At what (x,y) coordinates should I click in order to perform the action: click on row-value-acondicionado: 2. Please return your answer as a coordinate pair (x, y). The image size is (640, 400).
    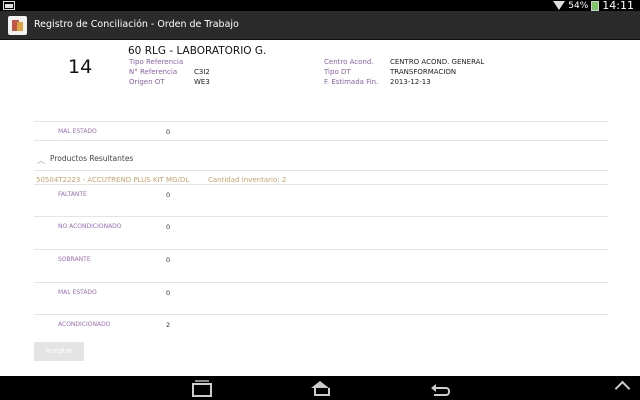
    Looking at the image, I should click on (168, 325).